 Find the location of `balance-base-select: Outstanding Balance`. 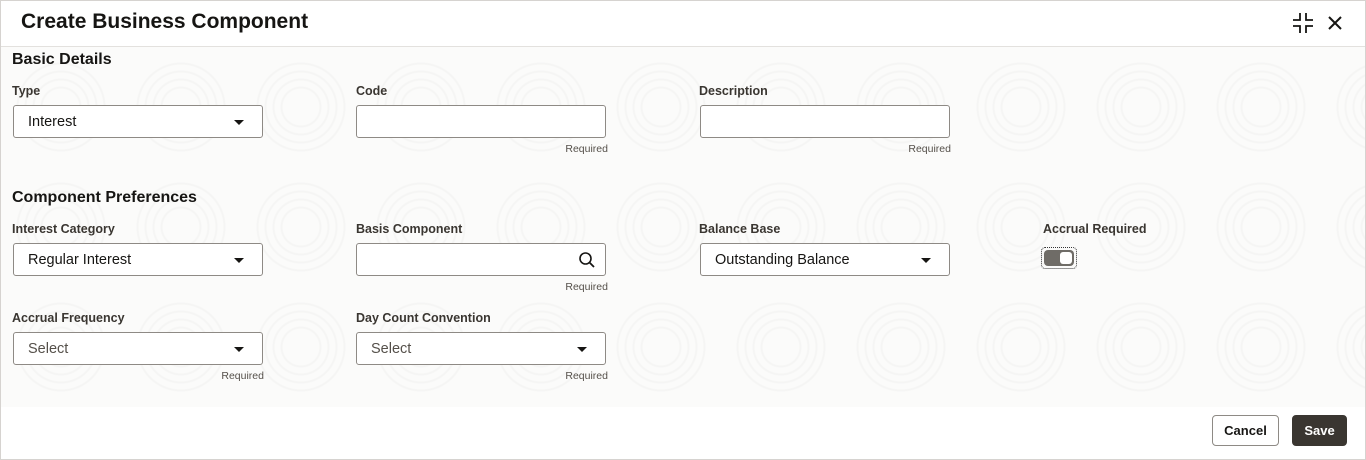

balance-base-select: Outstanding Balance is located at coordinates (825, 259).